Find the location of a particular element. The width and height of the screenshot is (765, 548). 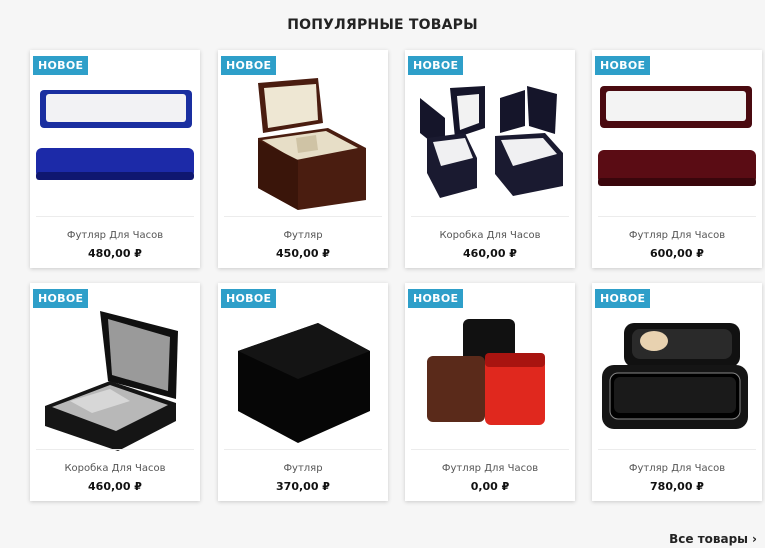

product-price: 780,00 ₽ is located at coordinates (677, 486).